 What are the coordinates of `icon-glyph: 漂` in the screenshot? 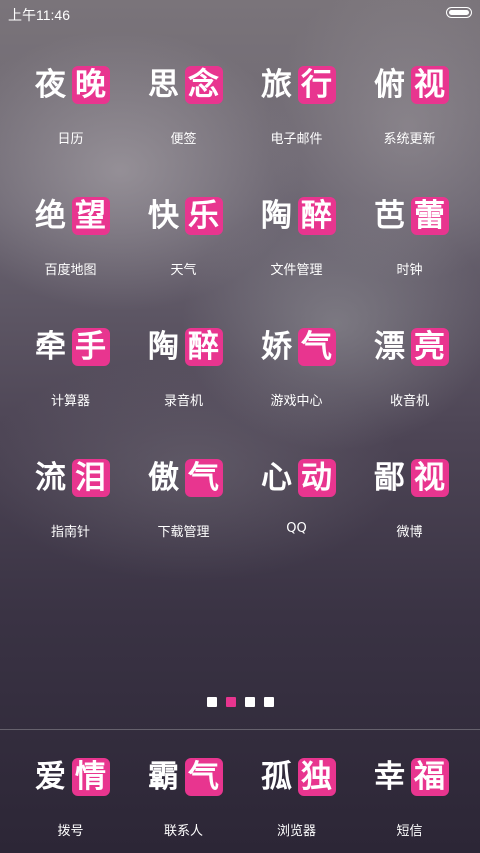 It's located at (389, 346).